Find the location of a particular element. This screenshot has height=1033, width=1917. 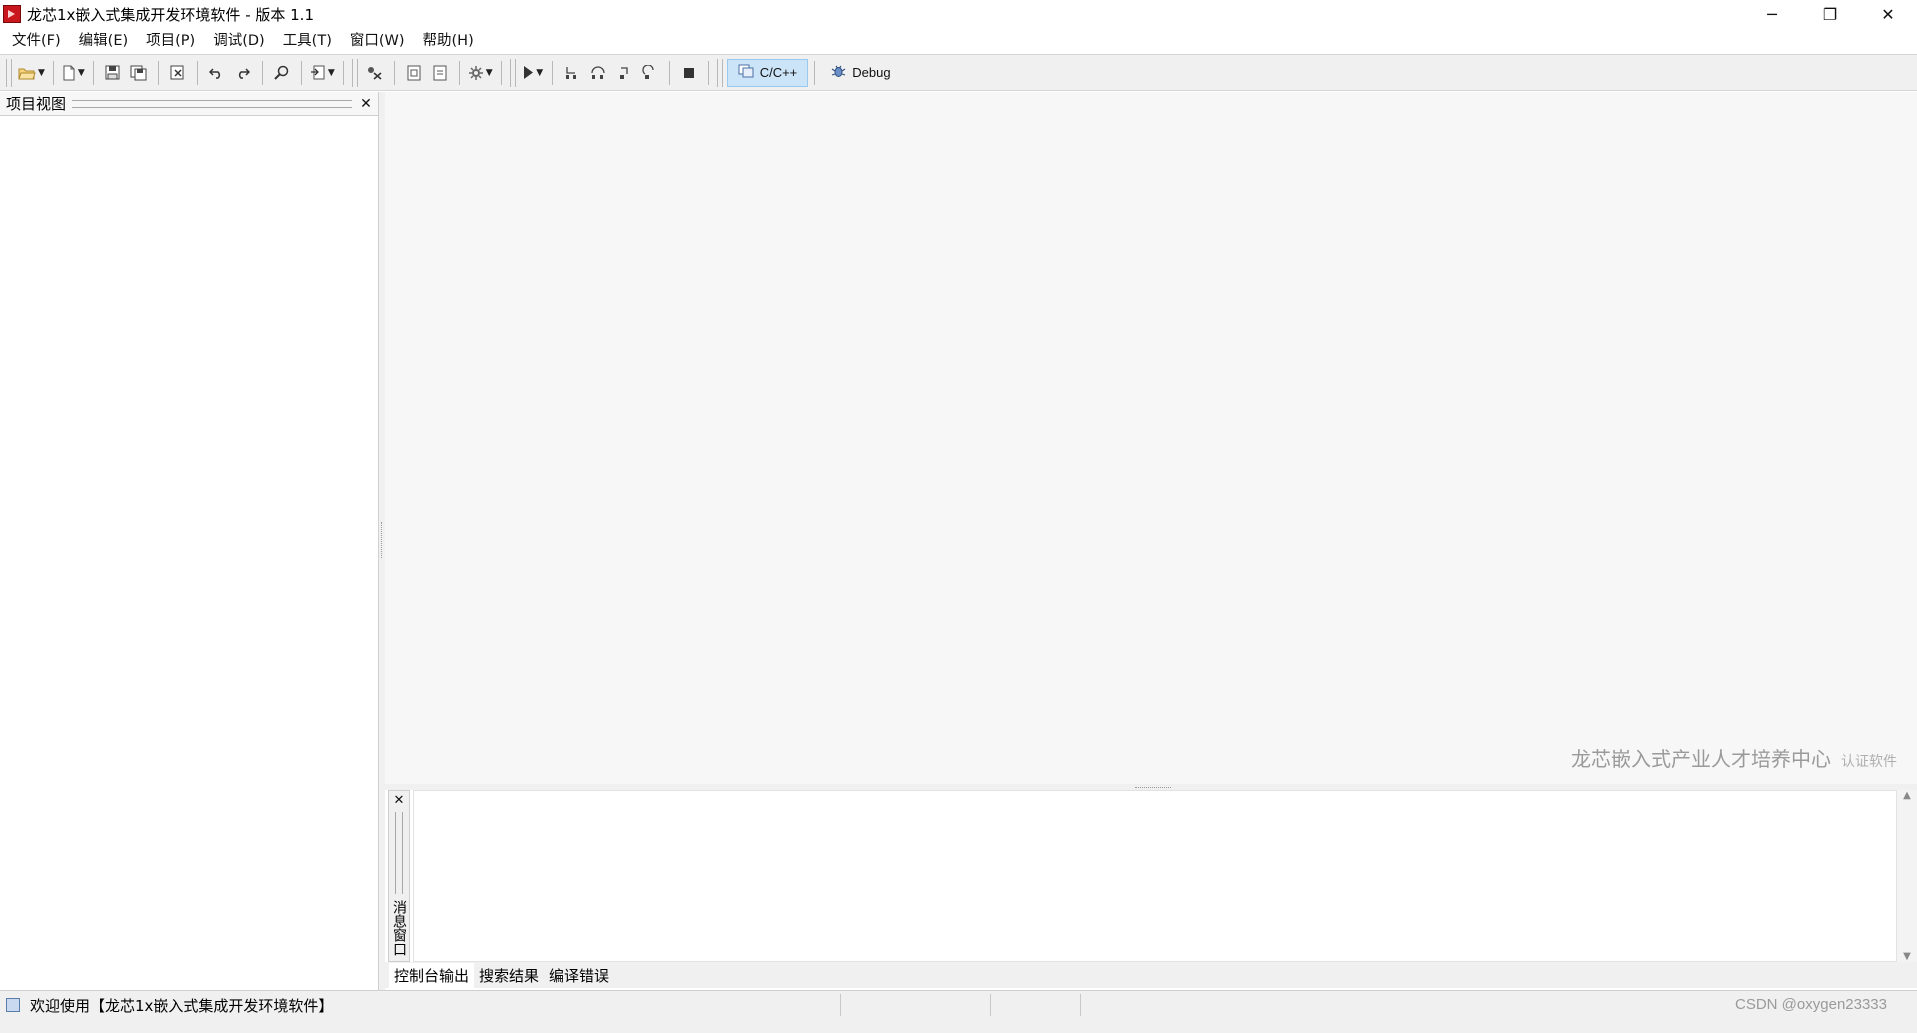

run-button: ▼ is located at coordinates (533, 73).